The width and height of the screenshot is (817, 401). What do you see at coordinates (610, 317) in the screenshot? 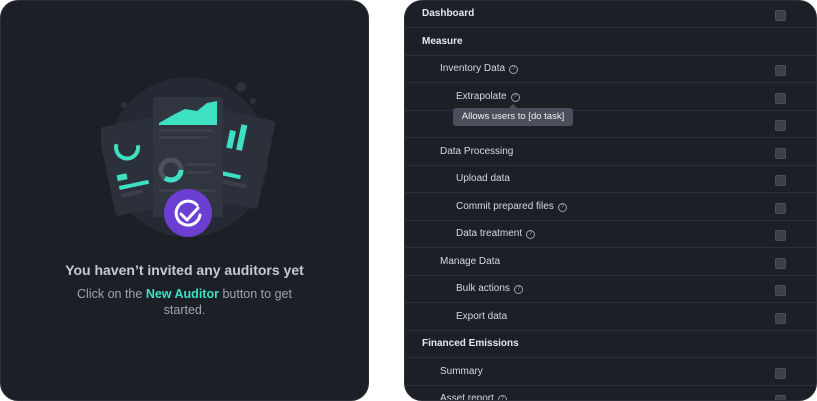
I see `permission-row: Export data` at bounding box center [610, 317].